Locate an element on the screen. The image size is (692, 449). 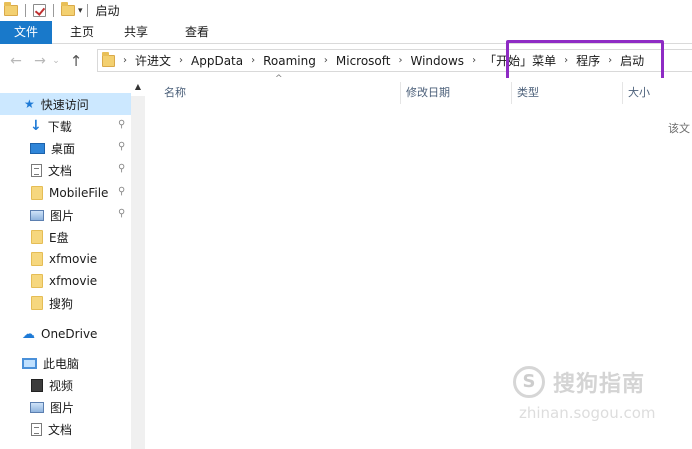
sidebar-item-label: 下载 is located at coordinates (59, 126).